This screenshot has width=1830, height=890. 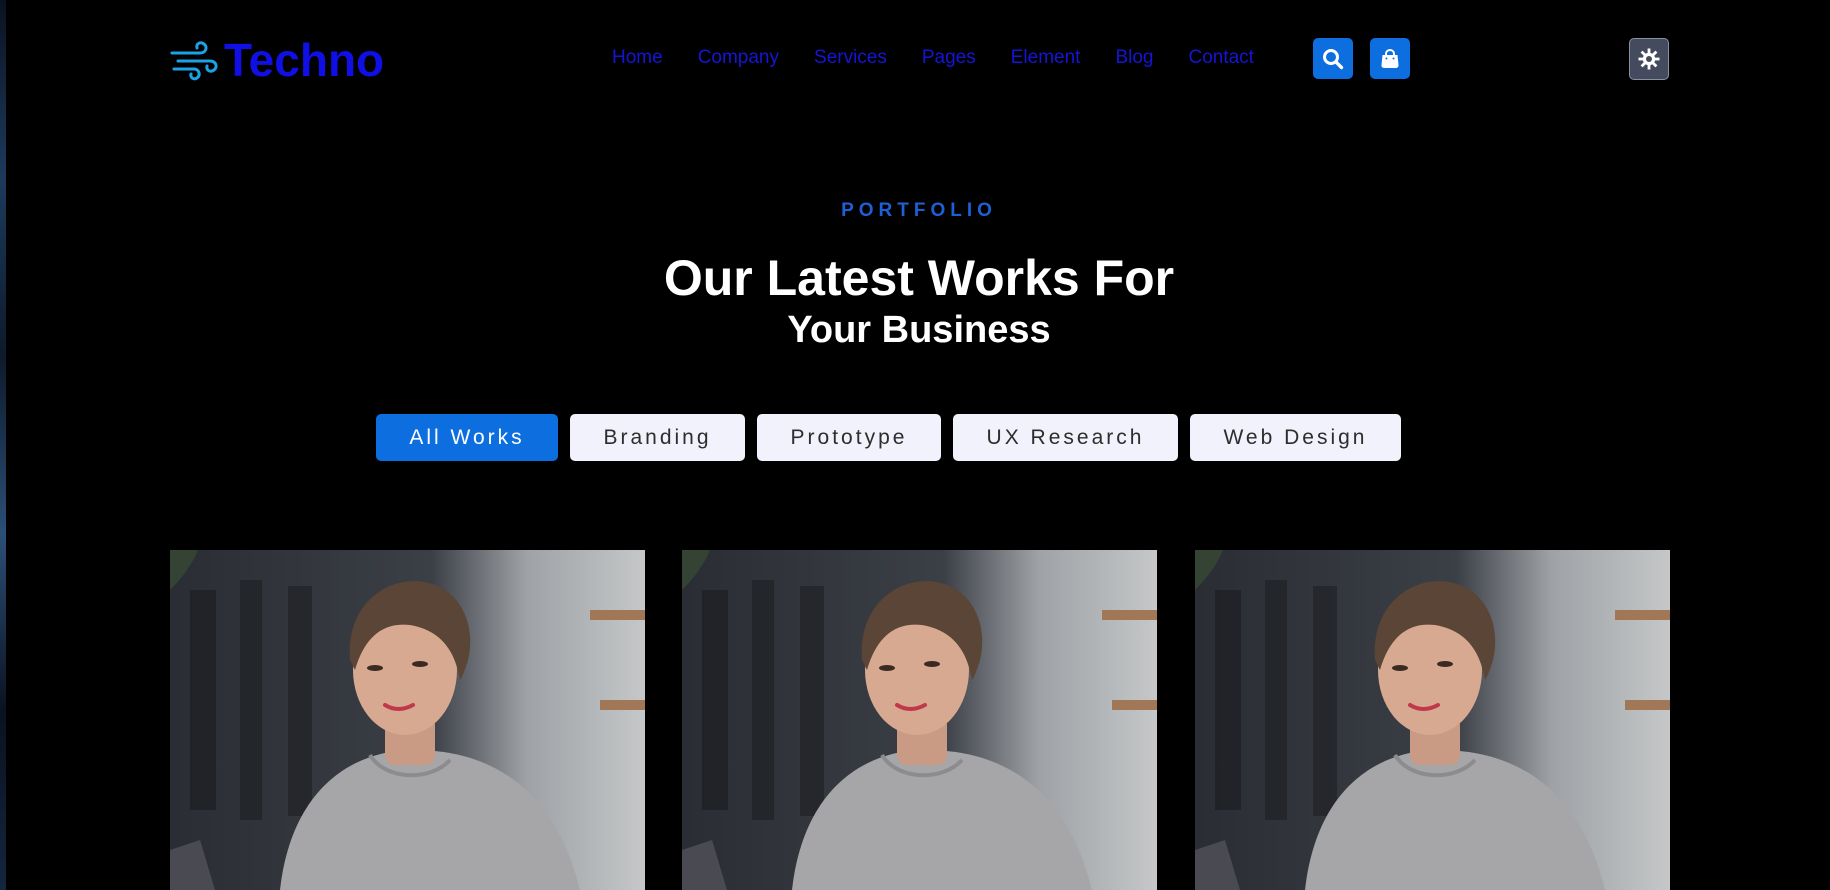 I want to click on nav-item-blog: Blog, so click(x=1134, y=58).